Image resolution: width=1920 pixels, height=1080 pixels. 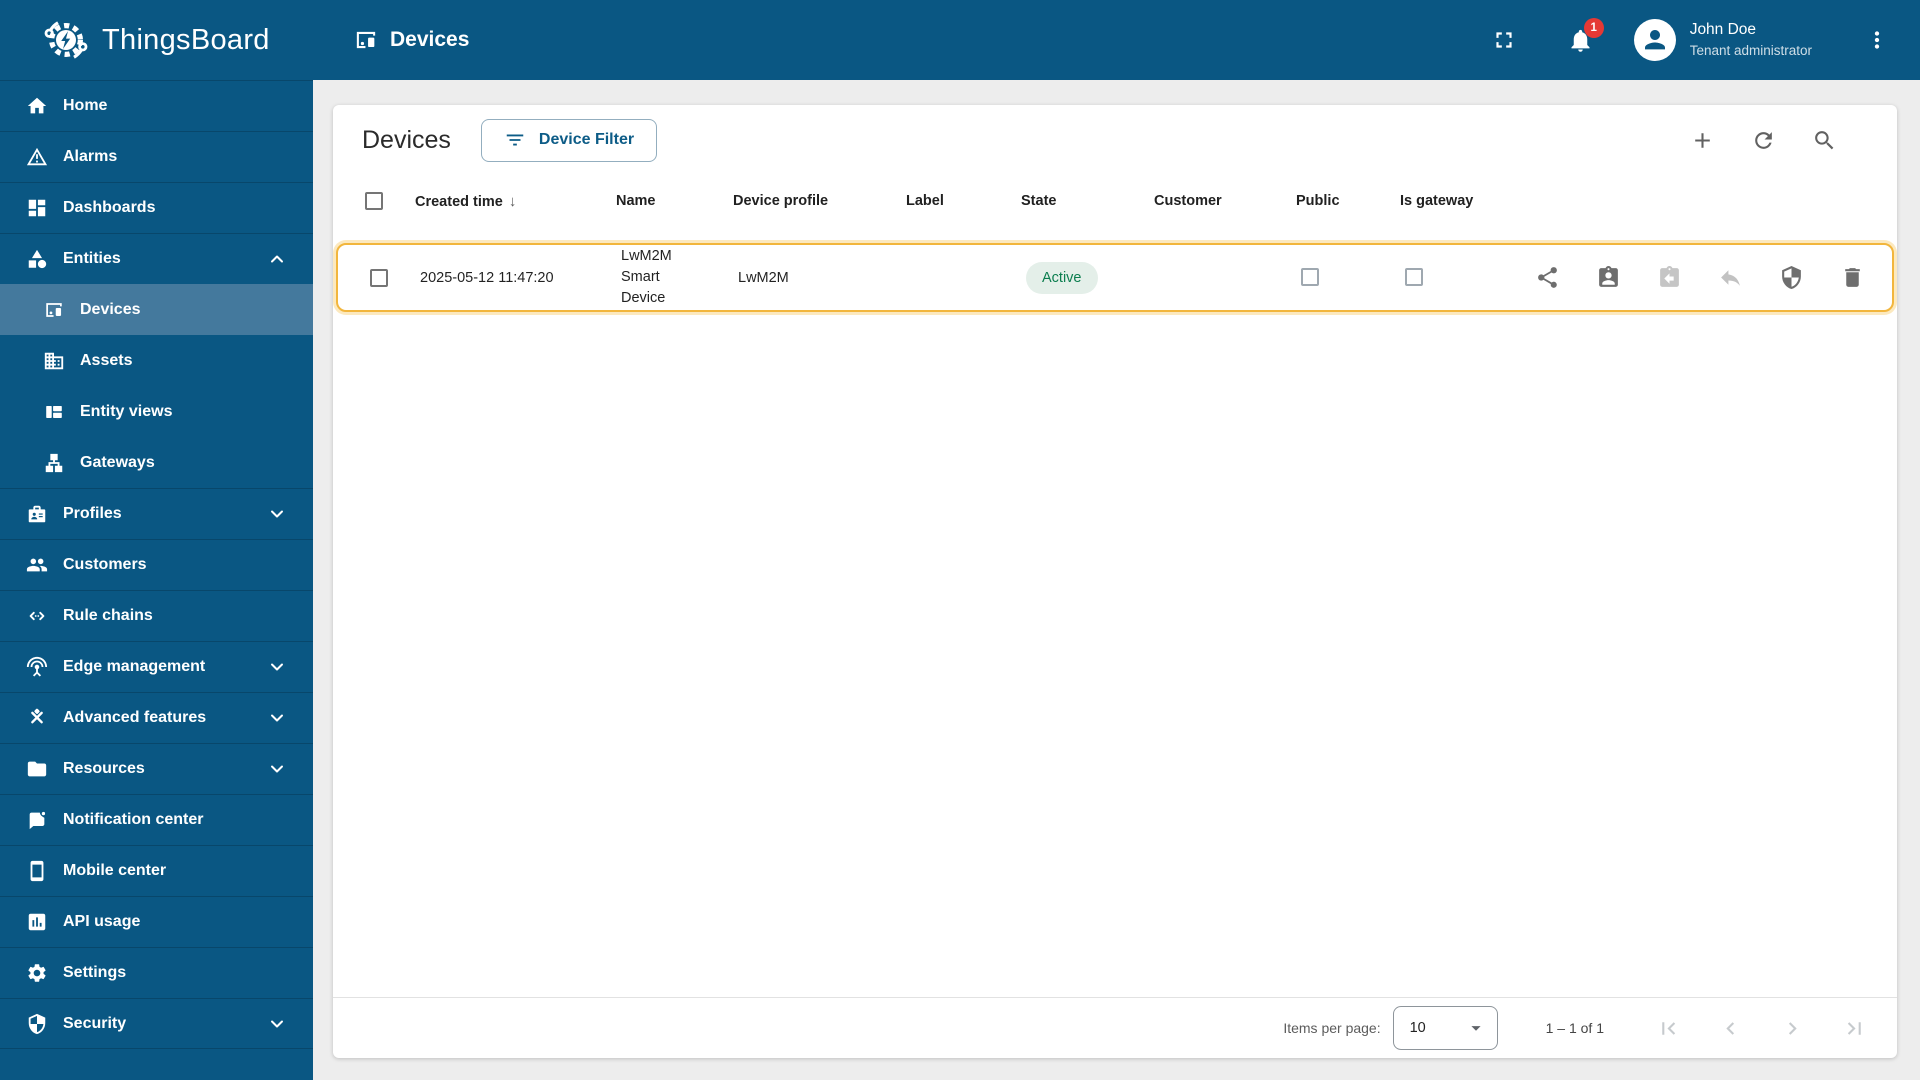 I want to click on assign-customer-button, so click(x=1608, y=277).